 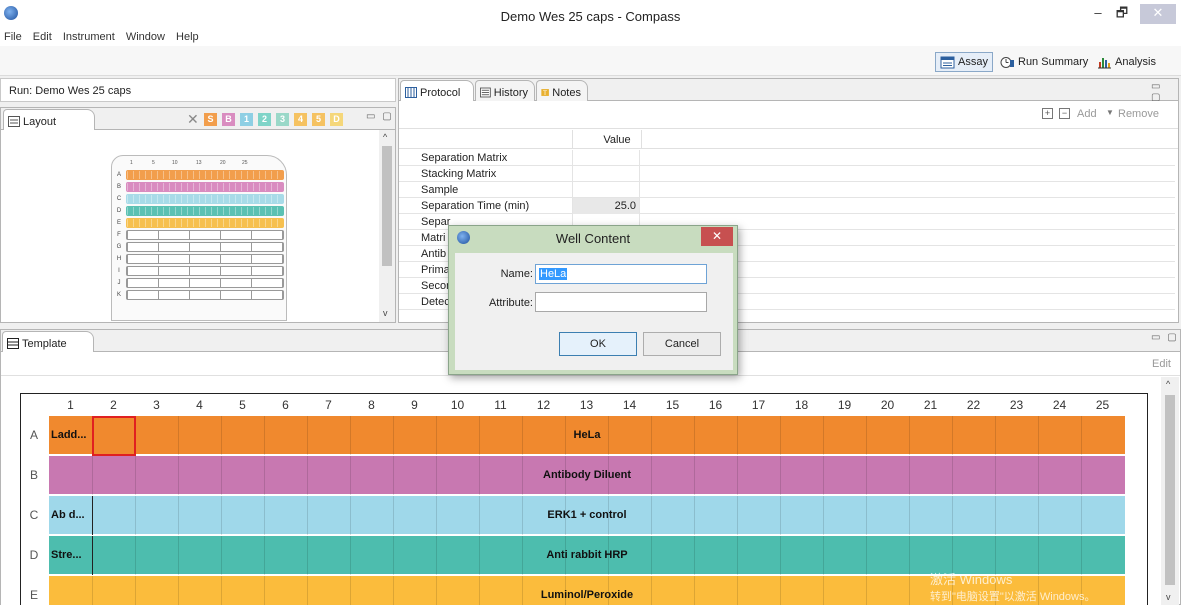 I want to click on column-number: 21, so click(x=930, y=405).